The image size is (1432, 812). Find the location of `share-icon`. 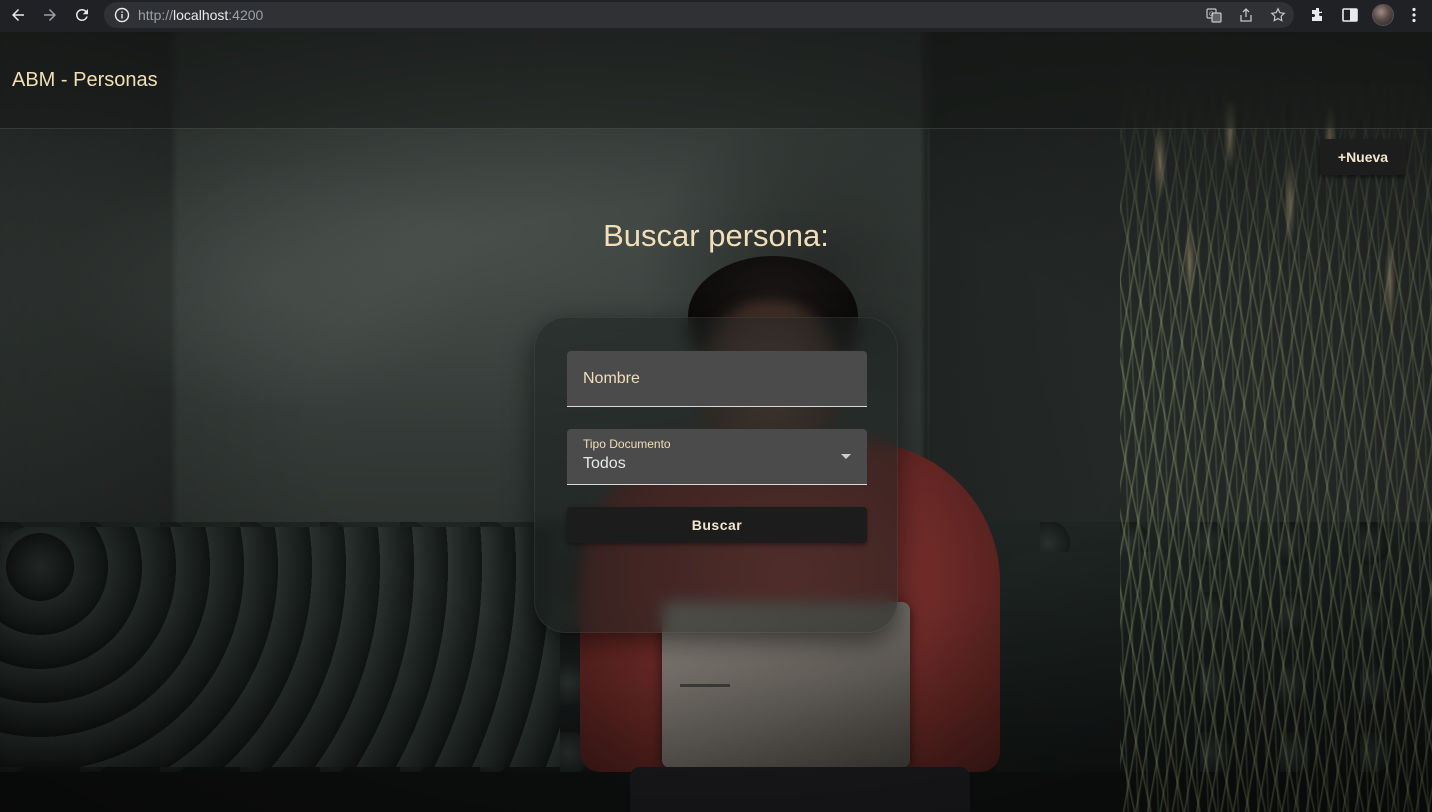

share-icon is located at coordinates (1246, 15).